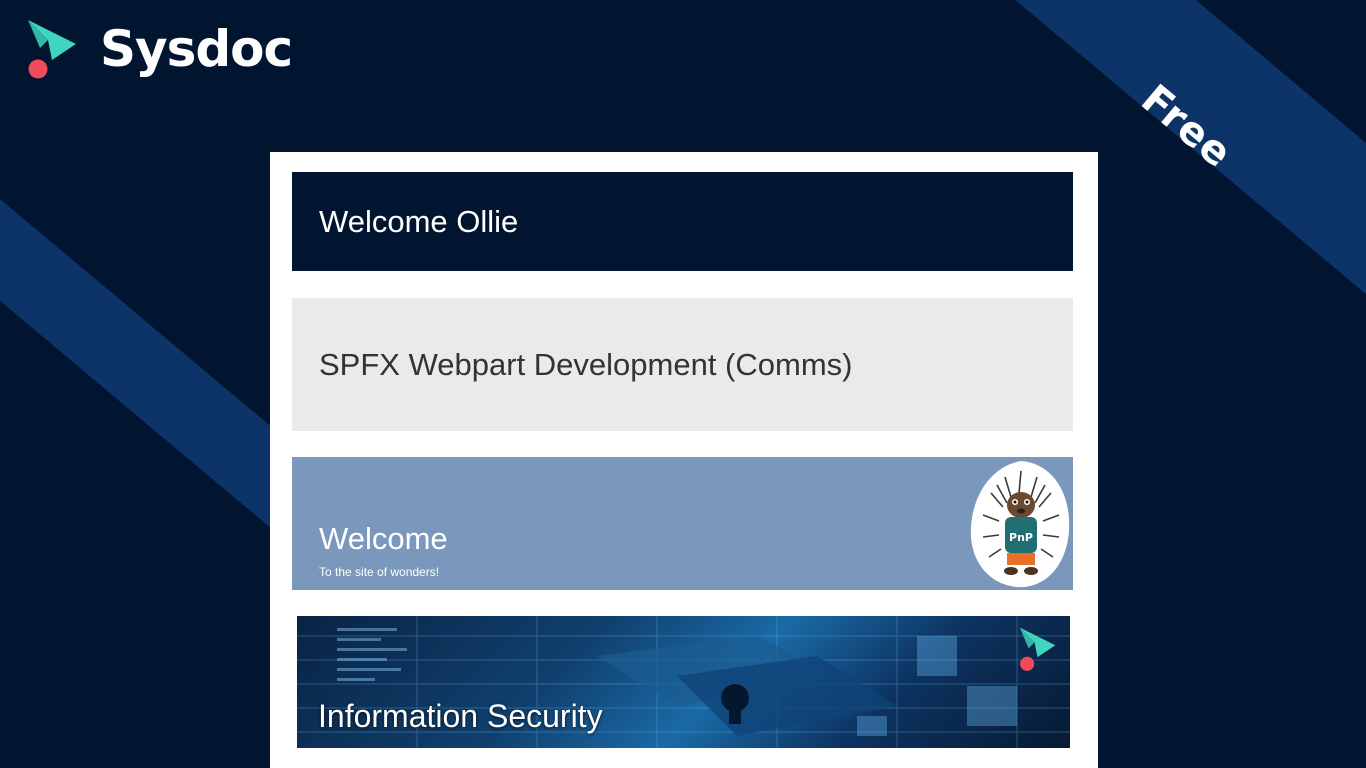 The image size is (1366, 768). I want to click on welcome-hero-panel: Welcome To the site of wonders! PnP, so click(682, 523).